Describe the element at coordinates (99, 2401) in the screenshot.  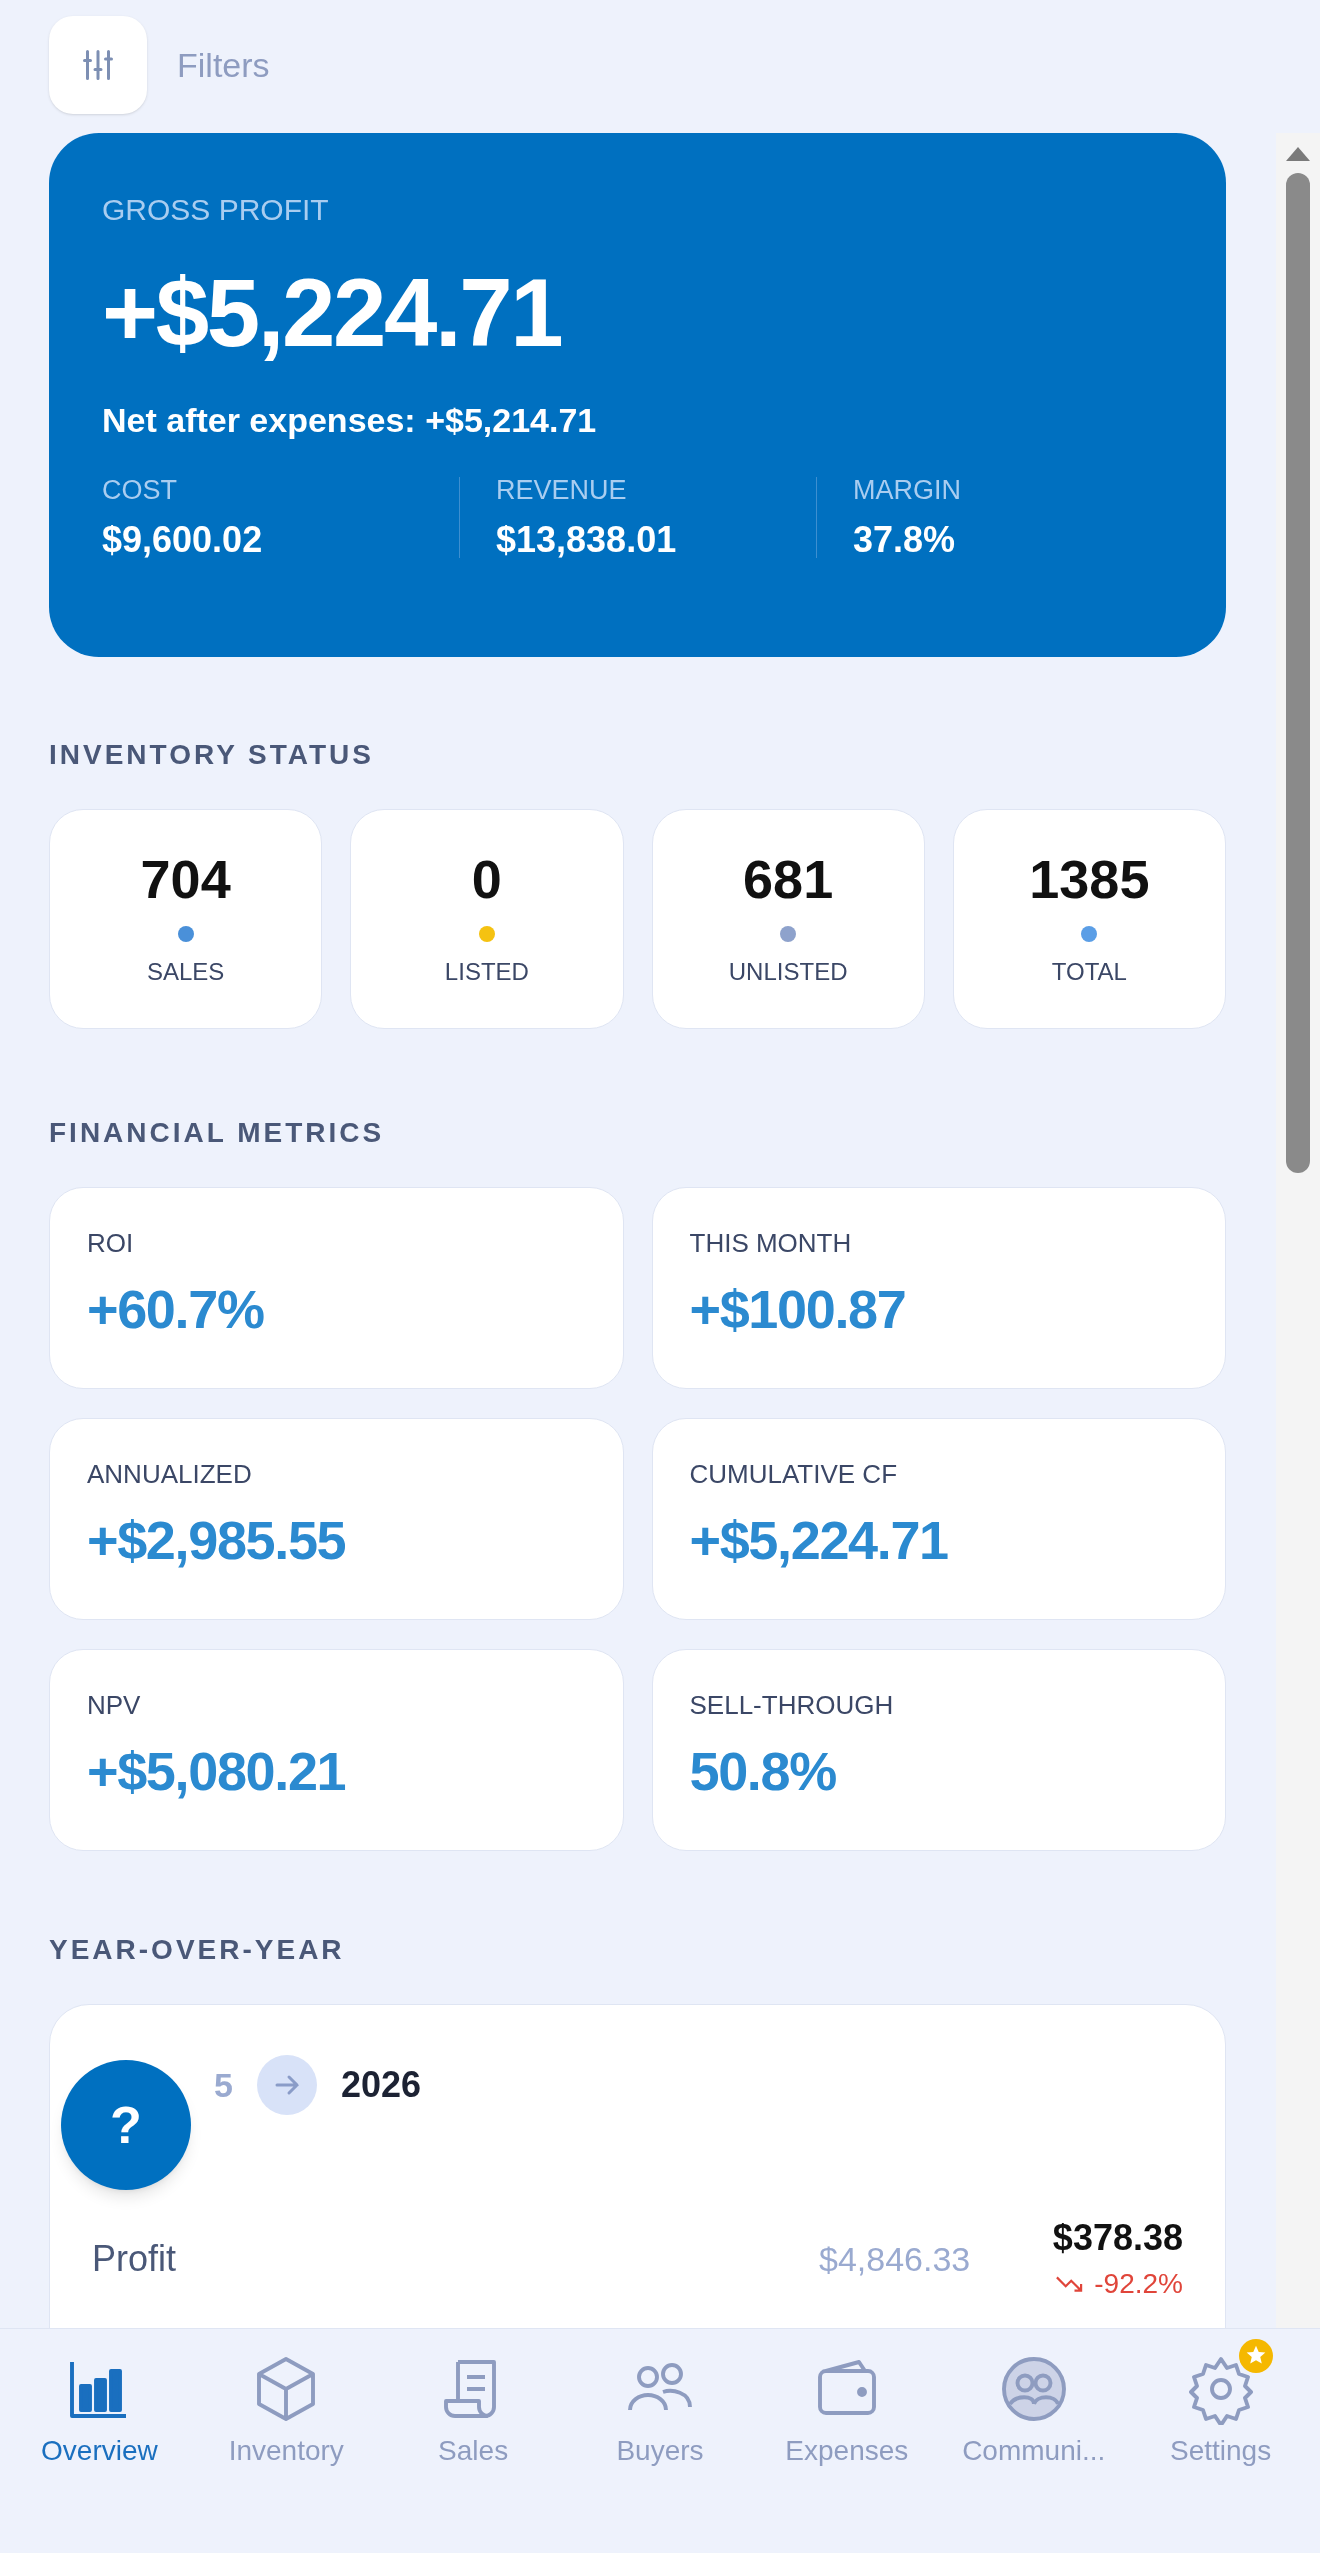
I see `nav-tab: Overview` at that location.